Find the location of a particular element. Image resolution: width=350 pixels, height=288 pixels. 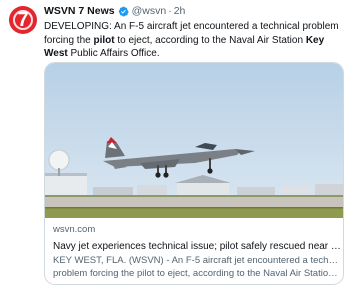

tweet-timestamp: 2h is located at coordinates (180, 11).